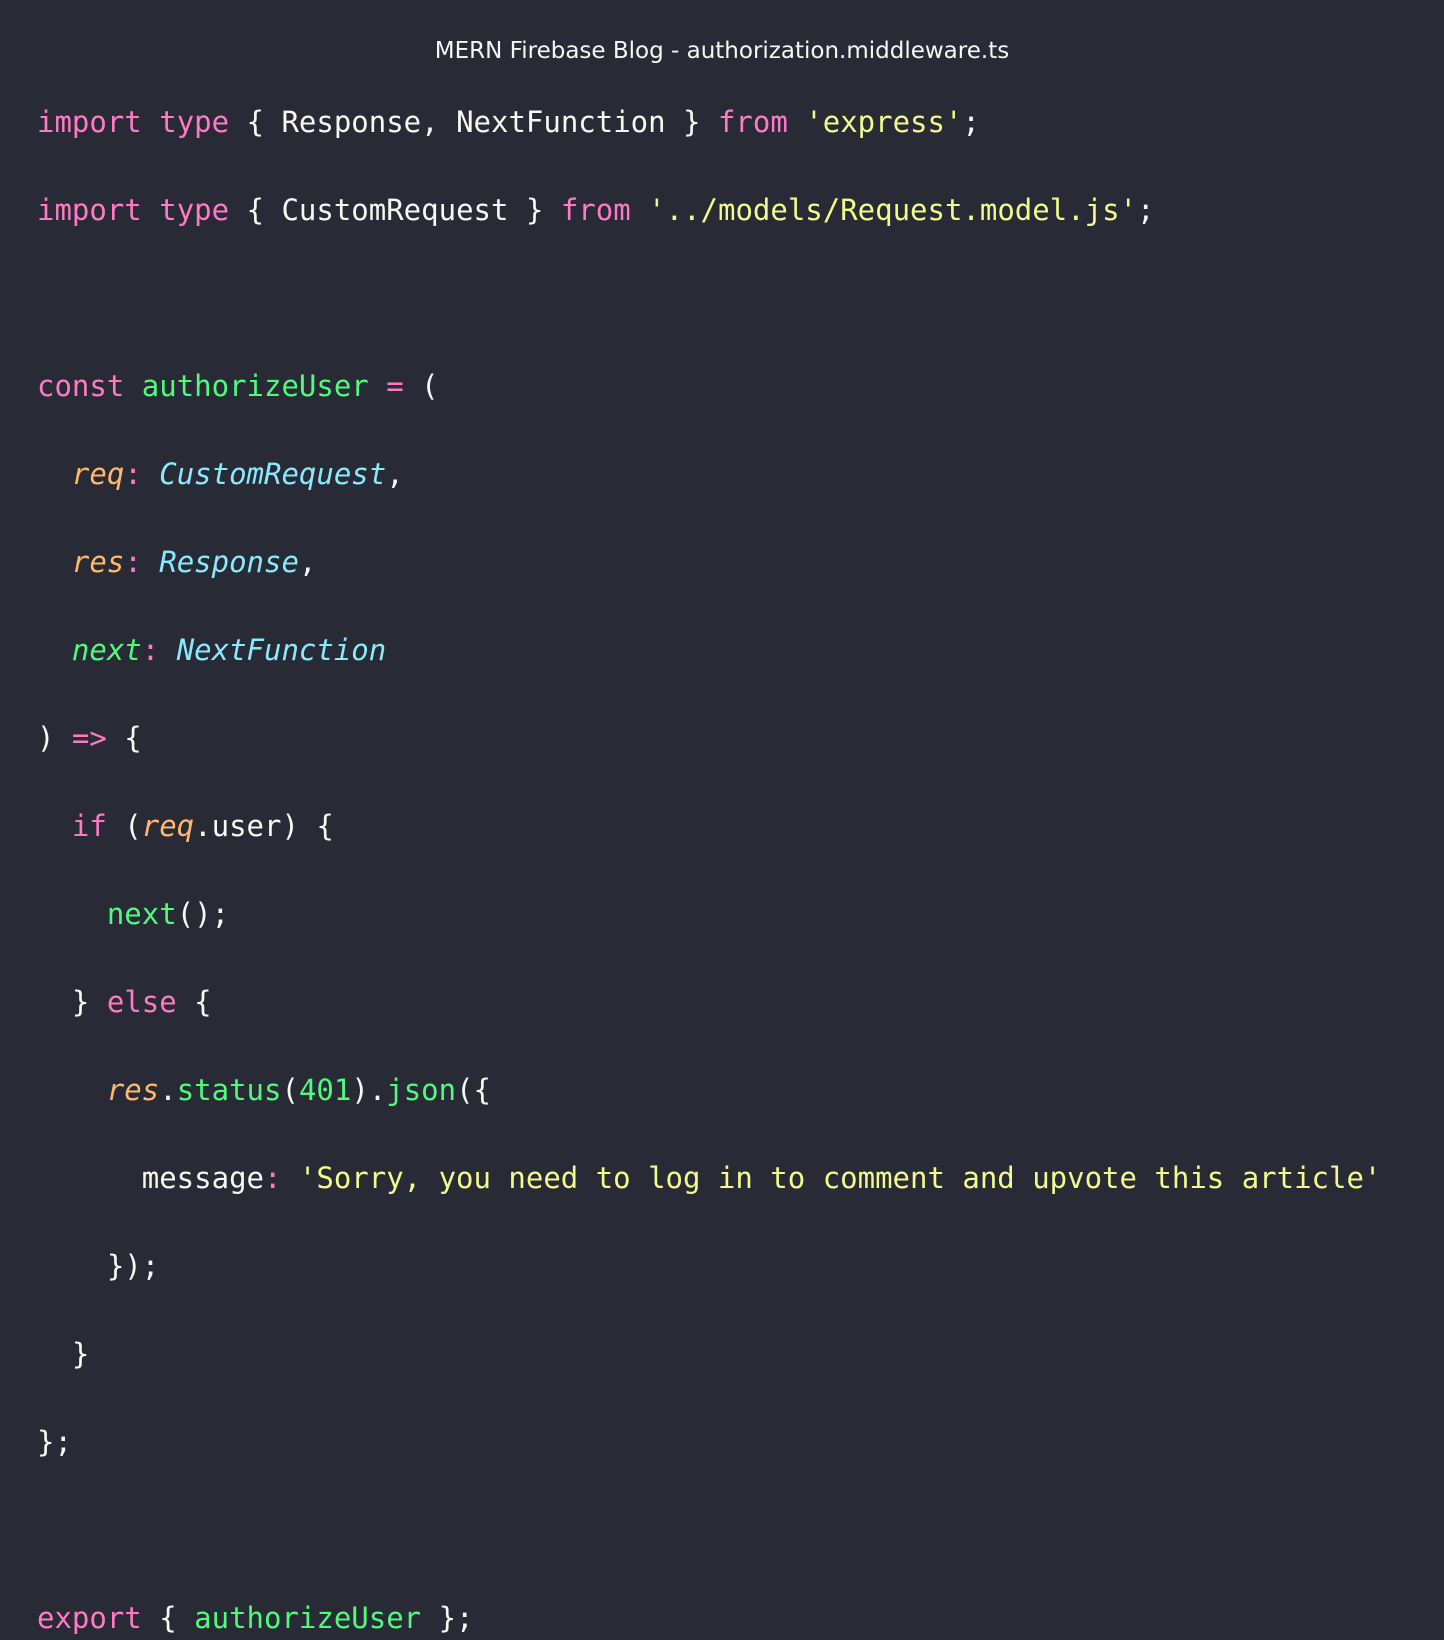 The height and width of the screenshot is (1640, 1444). Describe the element at coordinates (264, 826) in the screenshot. I see `property-user: .user) {` at that location.